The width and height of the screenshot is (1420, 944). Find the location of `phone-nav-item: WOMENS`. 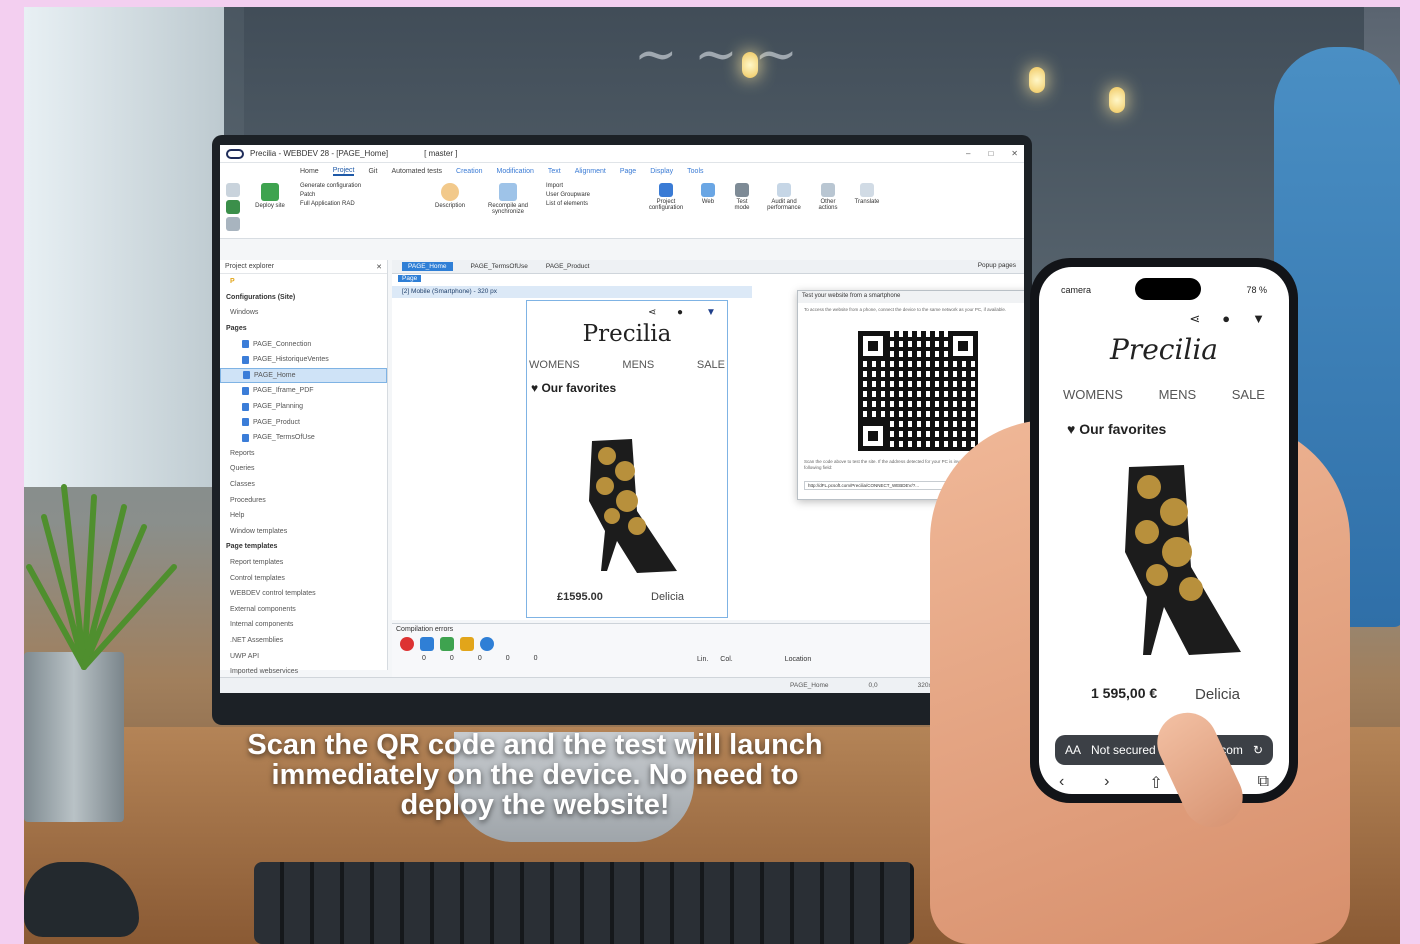

phone-nav-item: WOMENS is located at coordinates (1093, 394).